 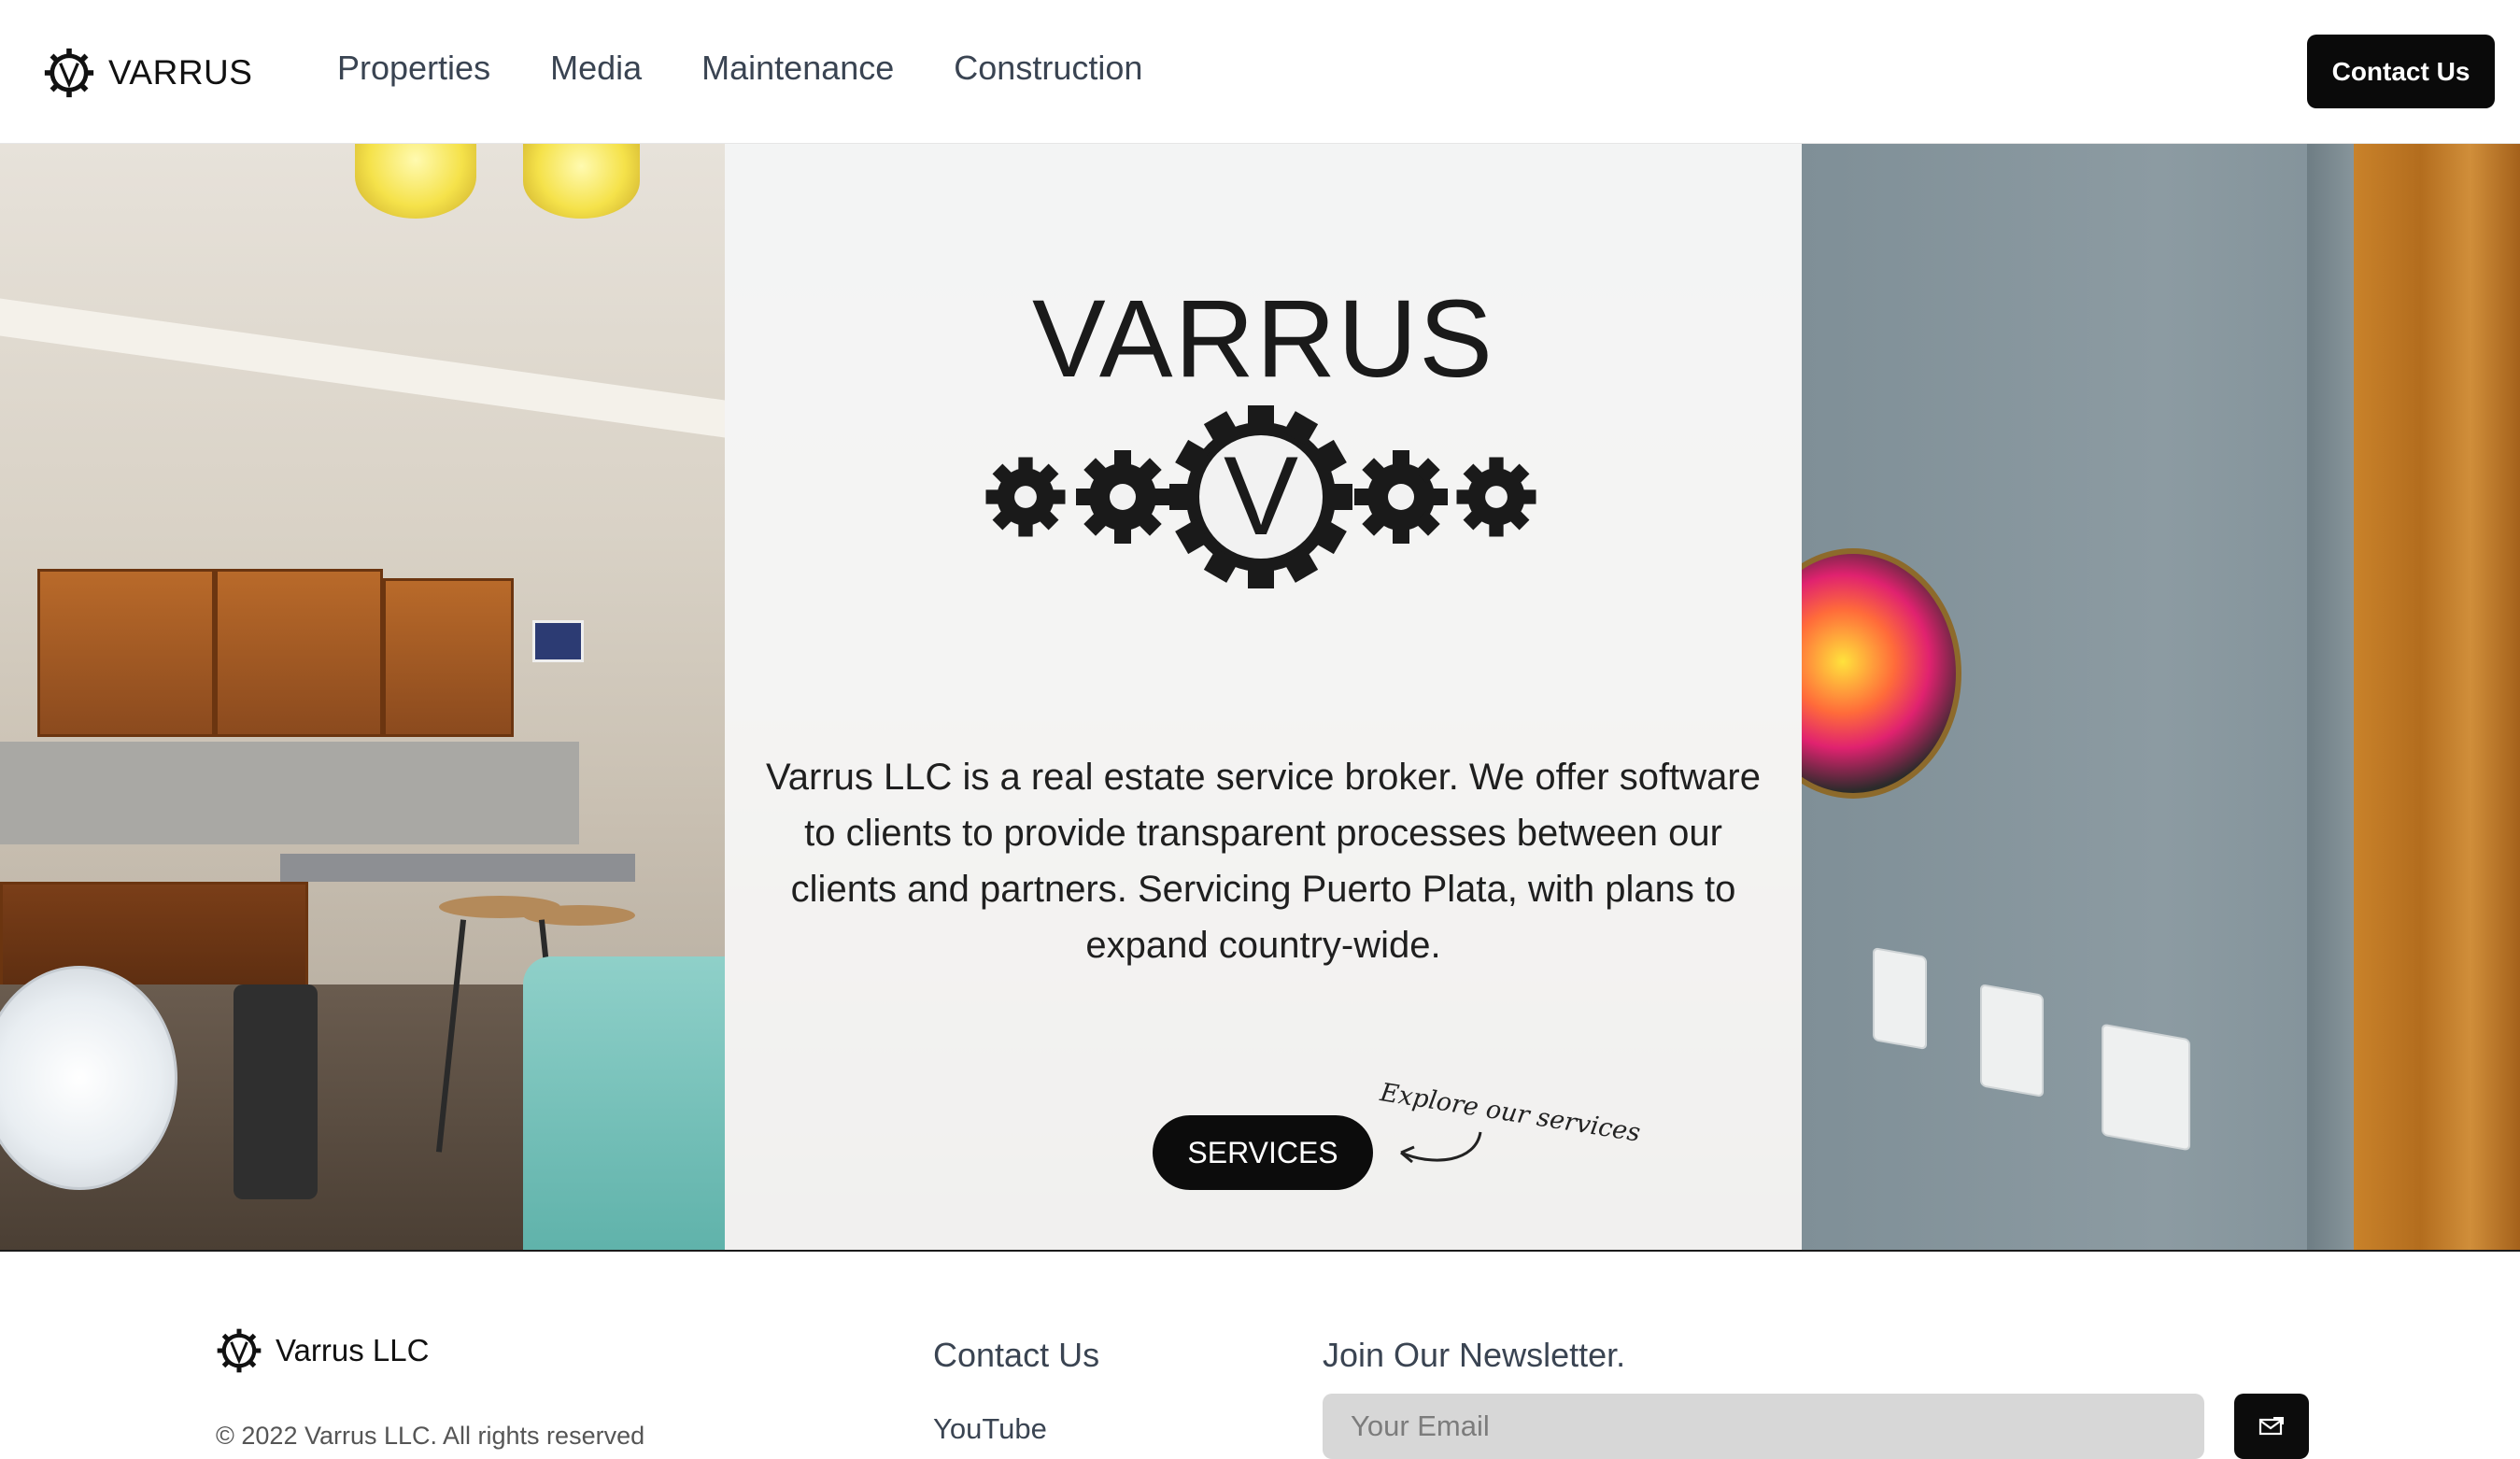 I want to click on copyright-text: © 2022 Varrus LLC. All rights reserved, so click(x=430, y=1436).